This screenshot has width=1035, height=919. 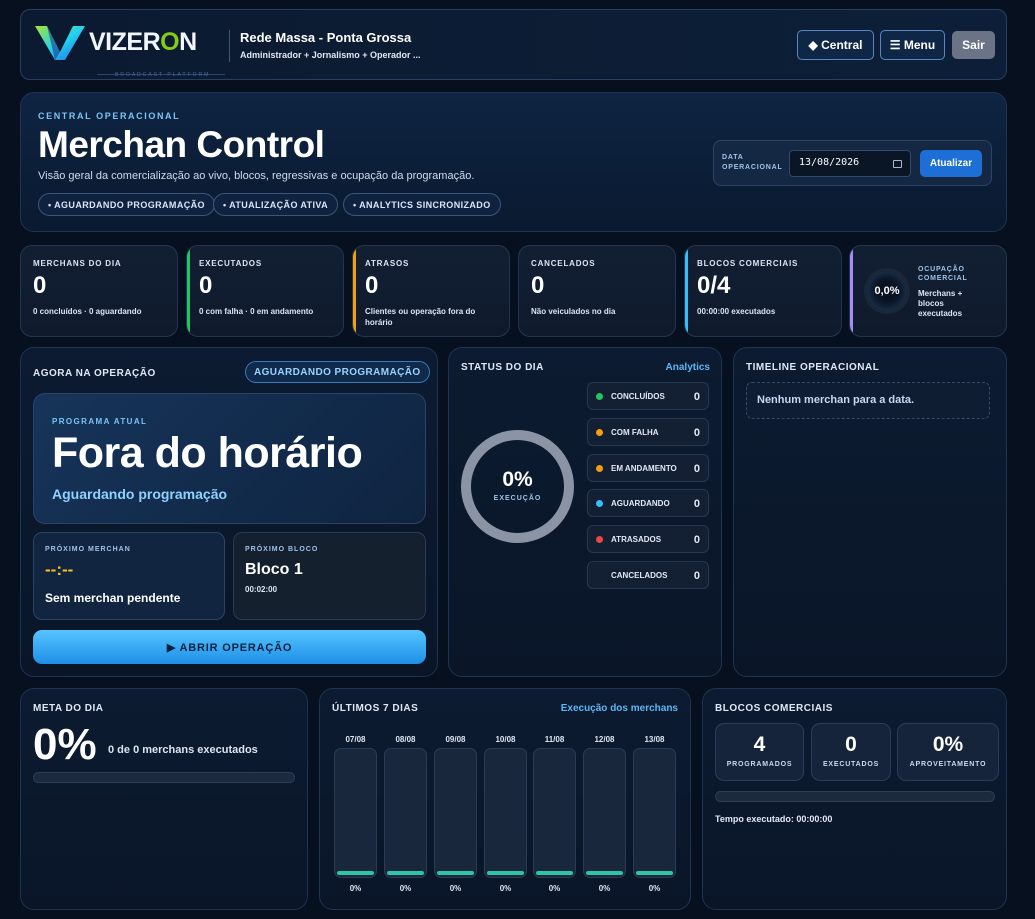 I want to click on goal-progress-bar, so click(x=164, y=777).